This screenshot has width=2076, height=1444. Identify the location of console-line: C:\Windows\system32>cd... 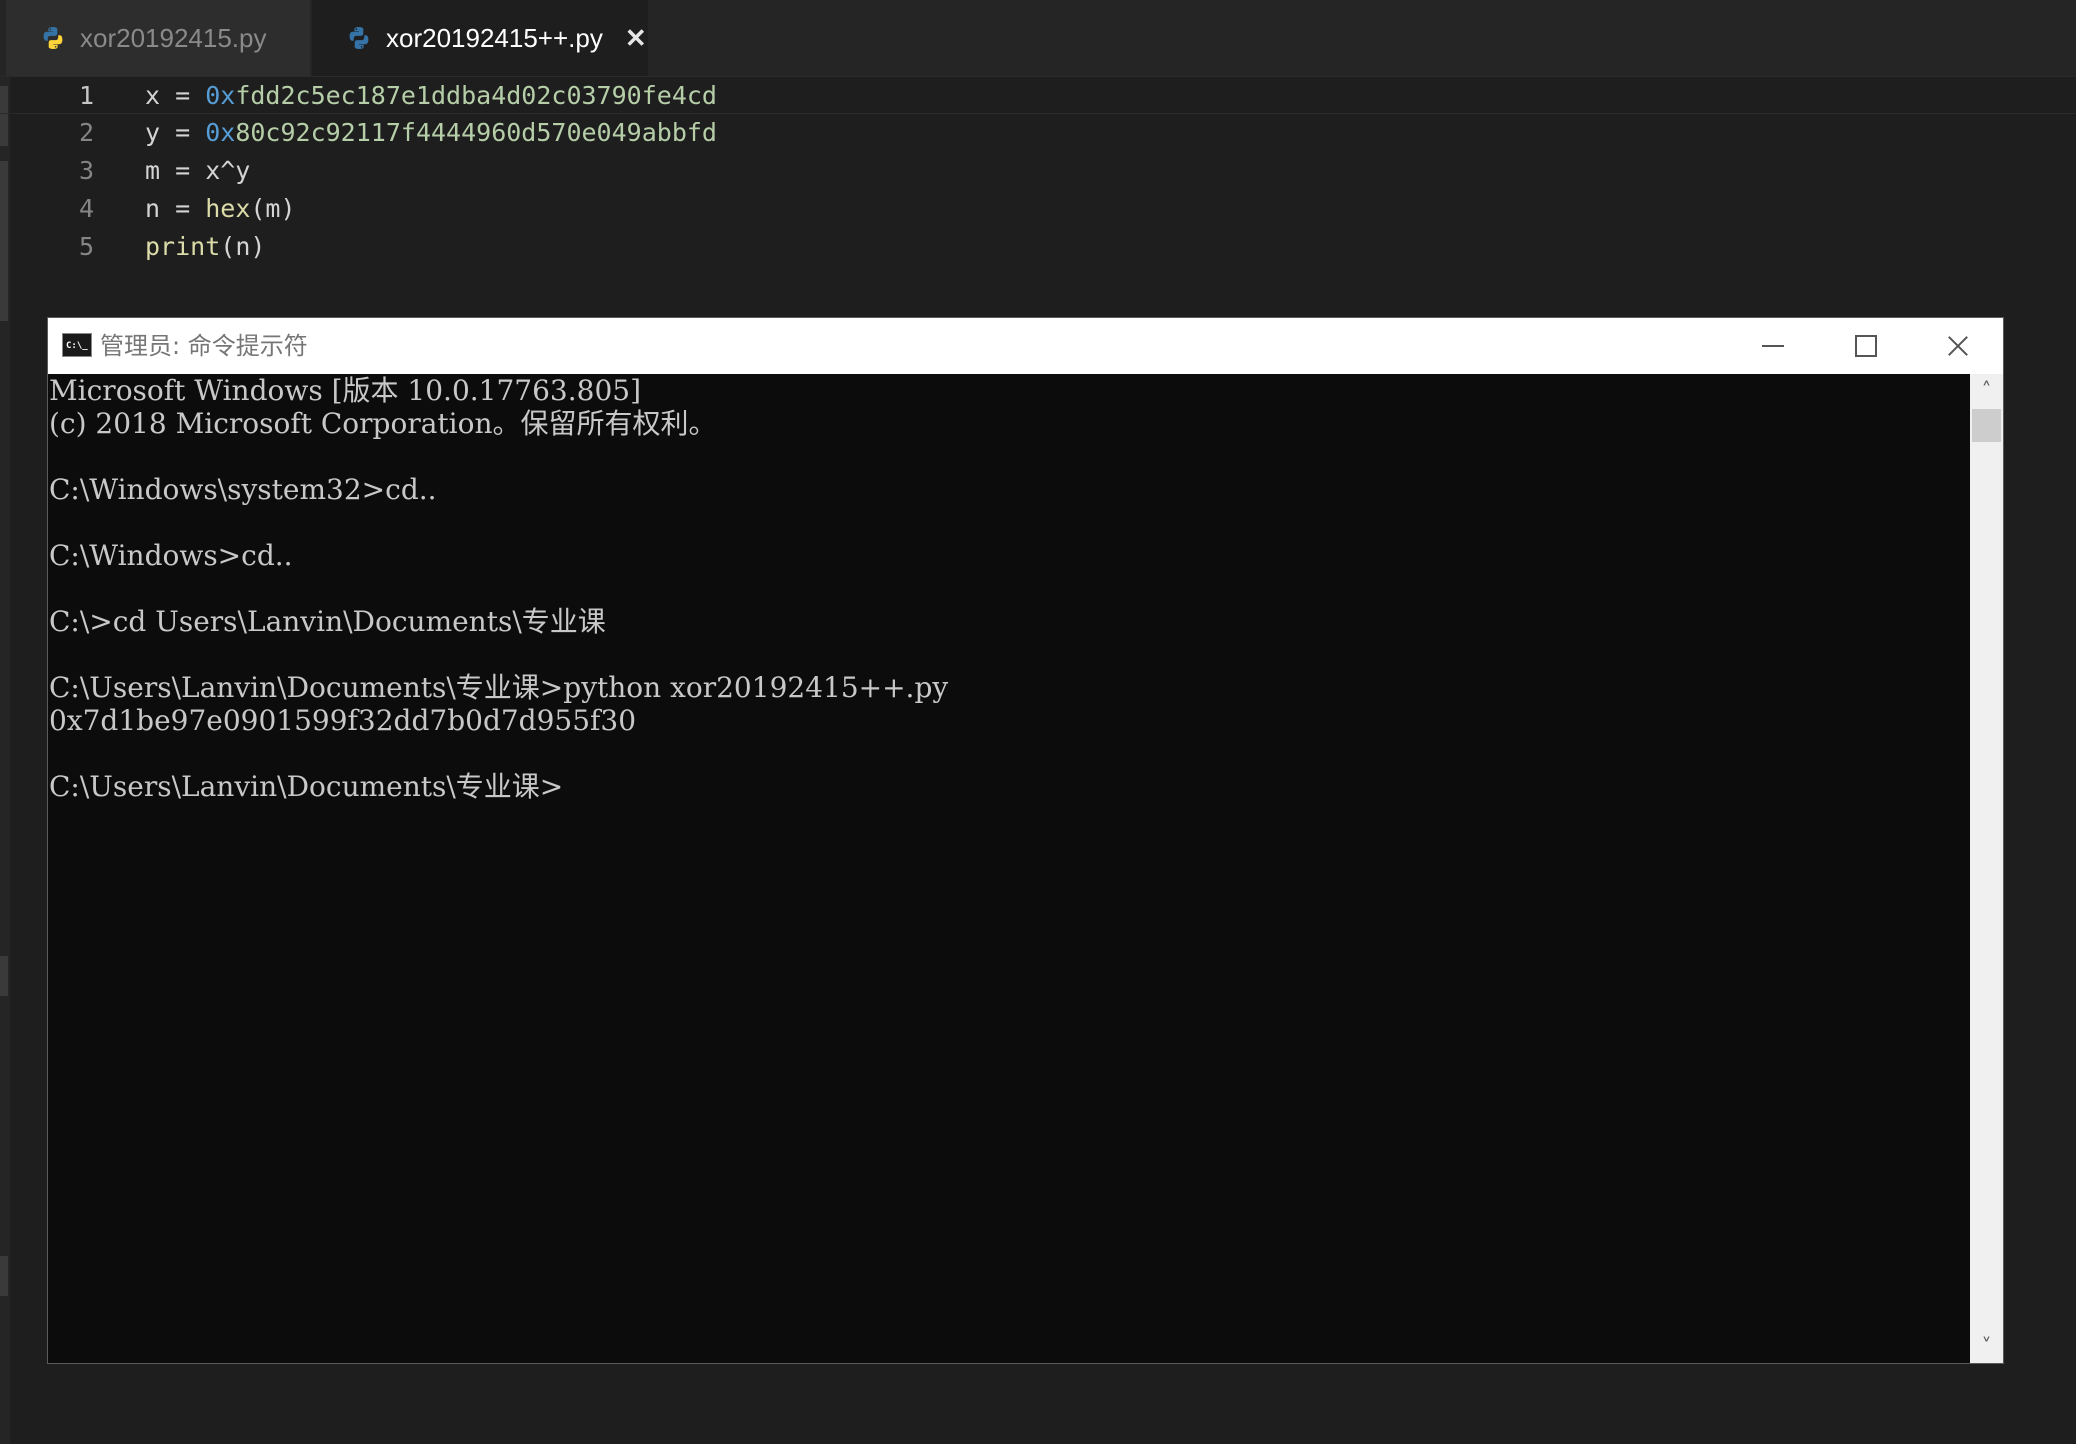
(243, 489).